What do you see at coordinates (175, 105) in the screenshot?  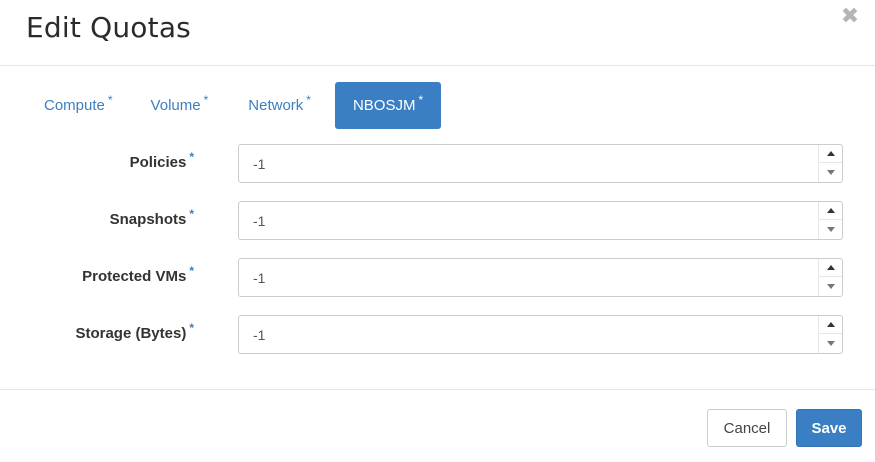 I see `tab-label: Volume` at bounding box center [175, 105].